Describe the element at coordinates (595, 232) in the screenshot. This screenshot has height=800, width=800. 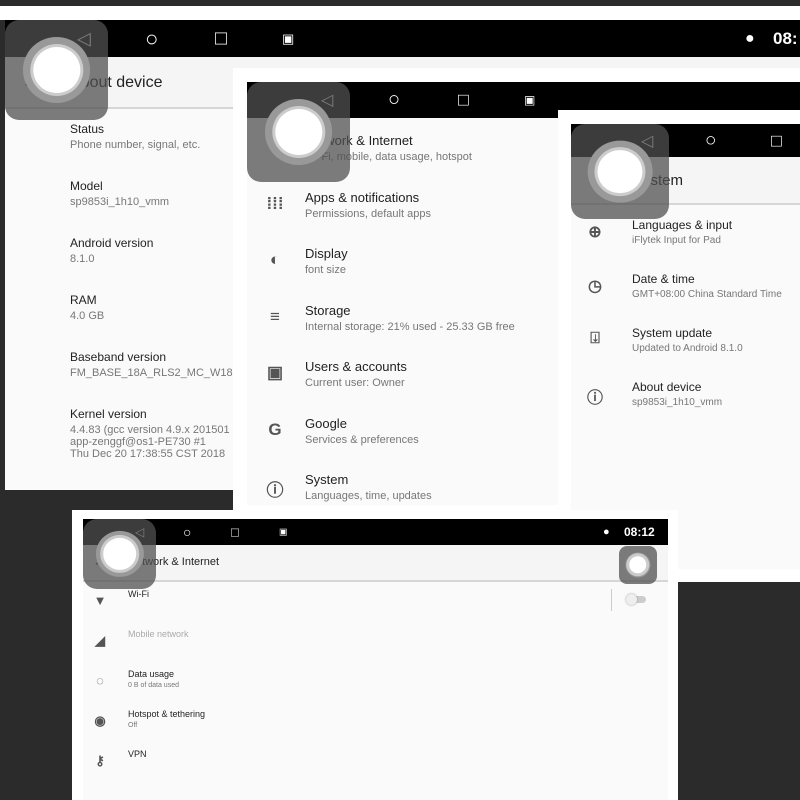
I see `globe-icon: ⊕` at that location.